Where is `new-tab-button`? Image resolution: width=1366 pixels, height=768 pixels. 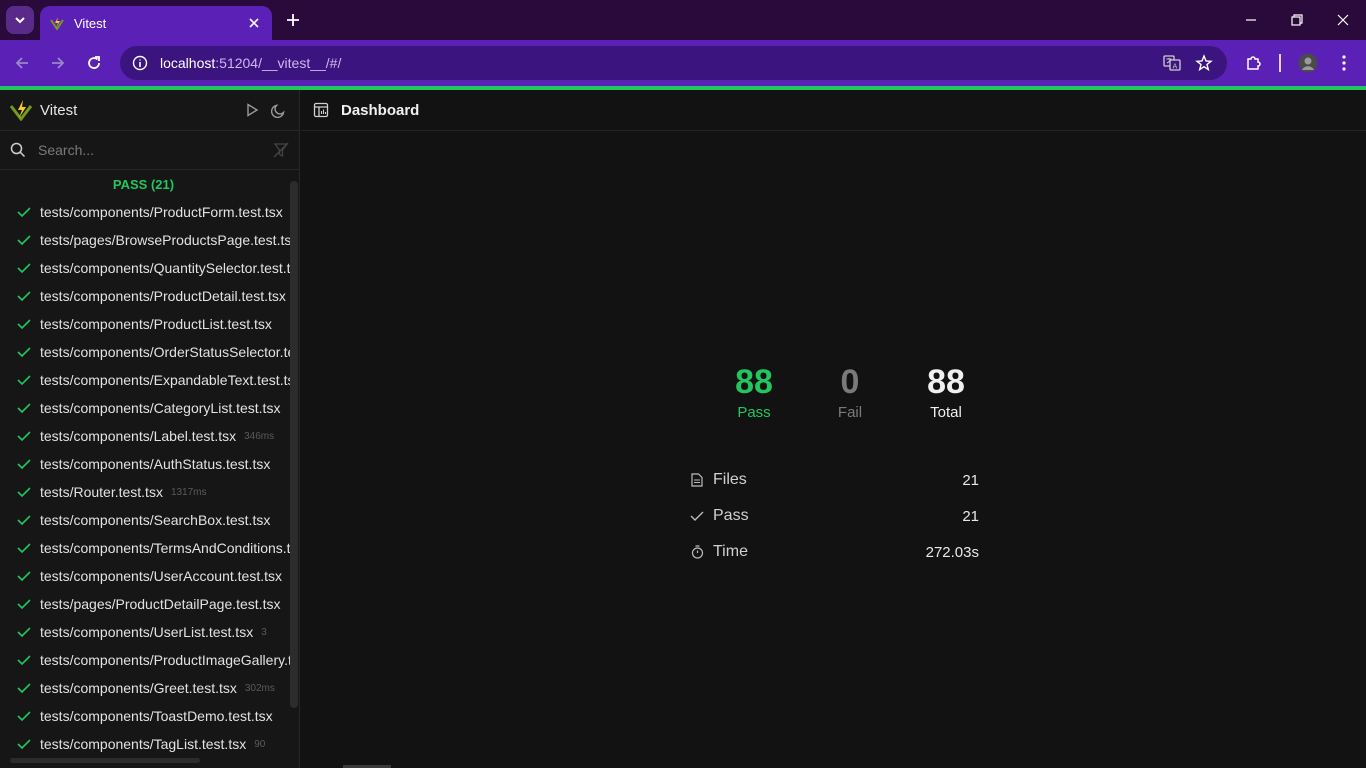 new-tab-button is located at coordinates (293, 20).